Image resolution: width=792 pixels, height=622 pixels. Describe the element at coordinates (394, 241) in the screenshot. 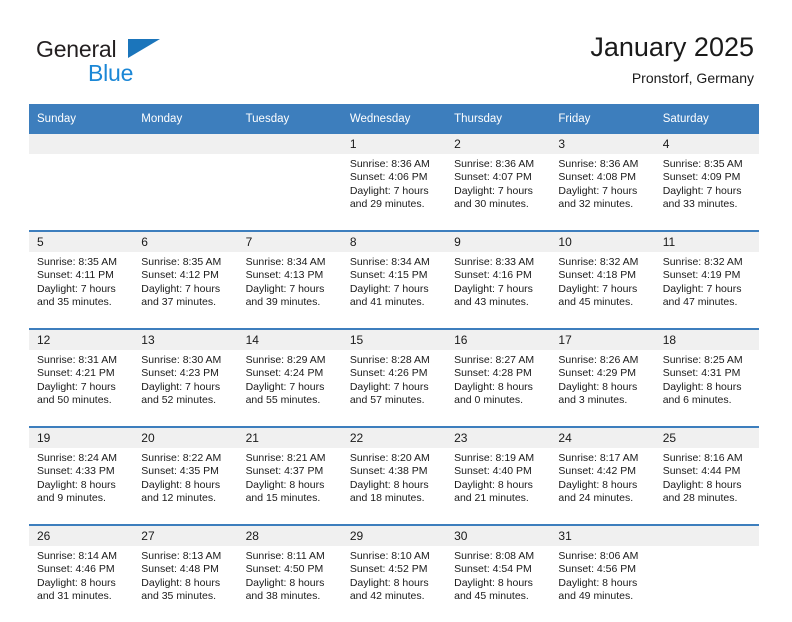

I see `day-number: 8` at that location.